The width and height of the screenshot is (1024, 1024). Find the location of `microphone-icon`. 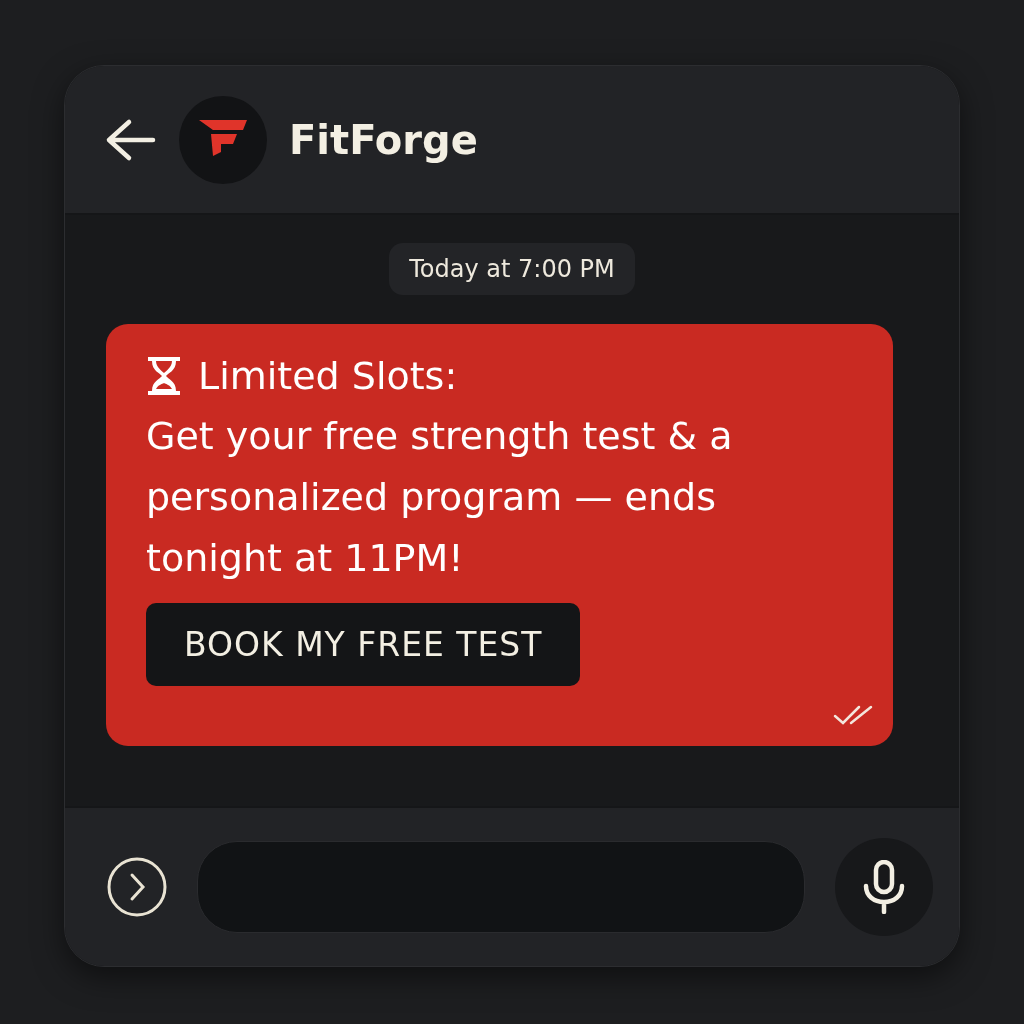

microphone-icon is located at coordinates (884, 887).